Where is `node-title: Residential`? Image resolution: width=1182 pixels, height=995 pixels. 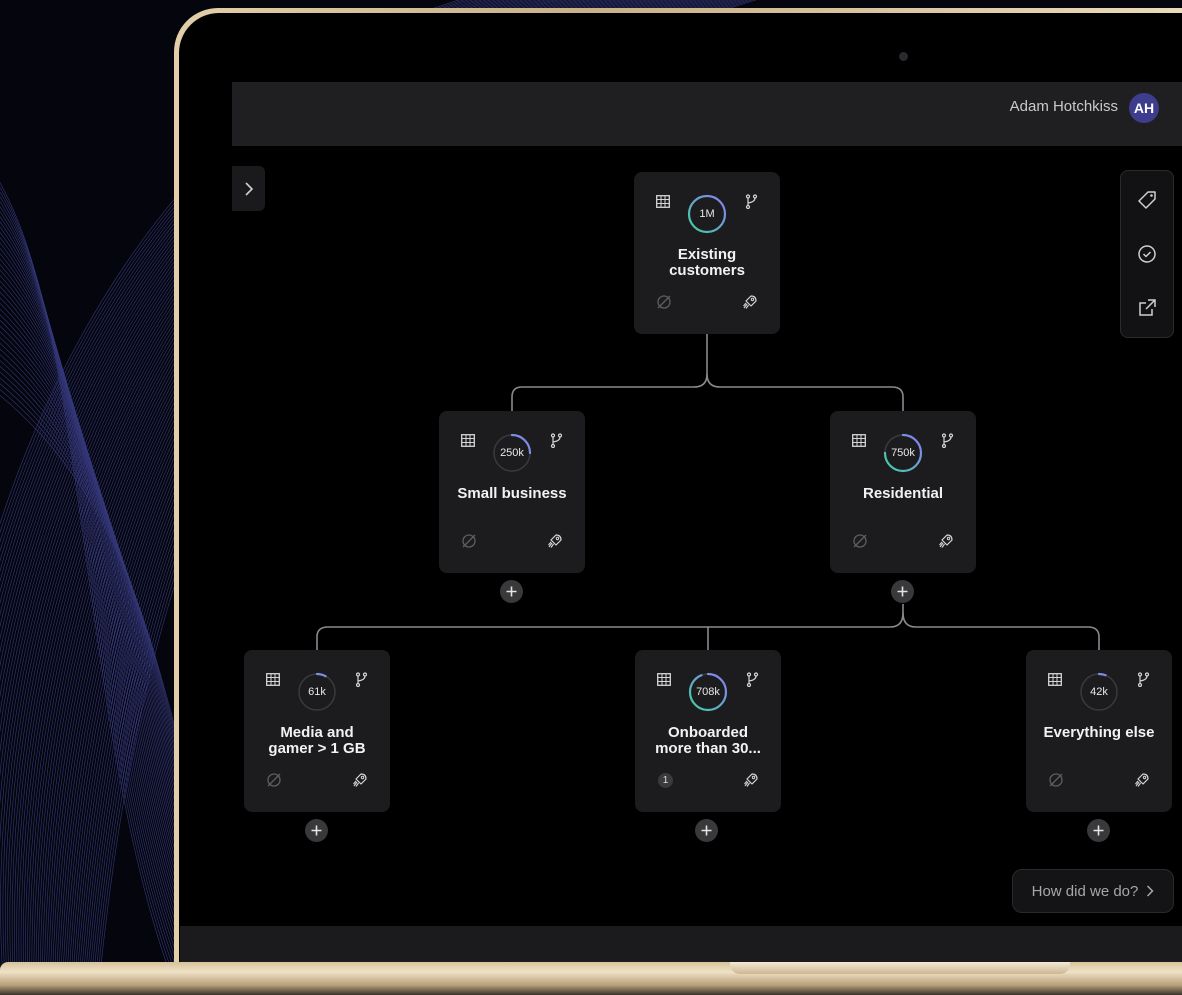
node-title: Residential is located at coordinates (903, 494).